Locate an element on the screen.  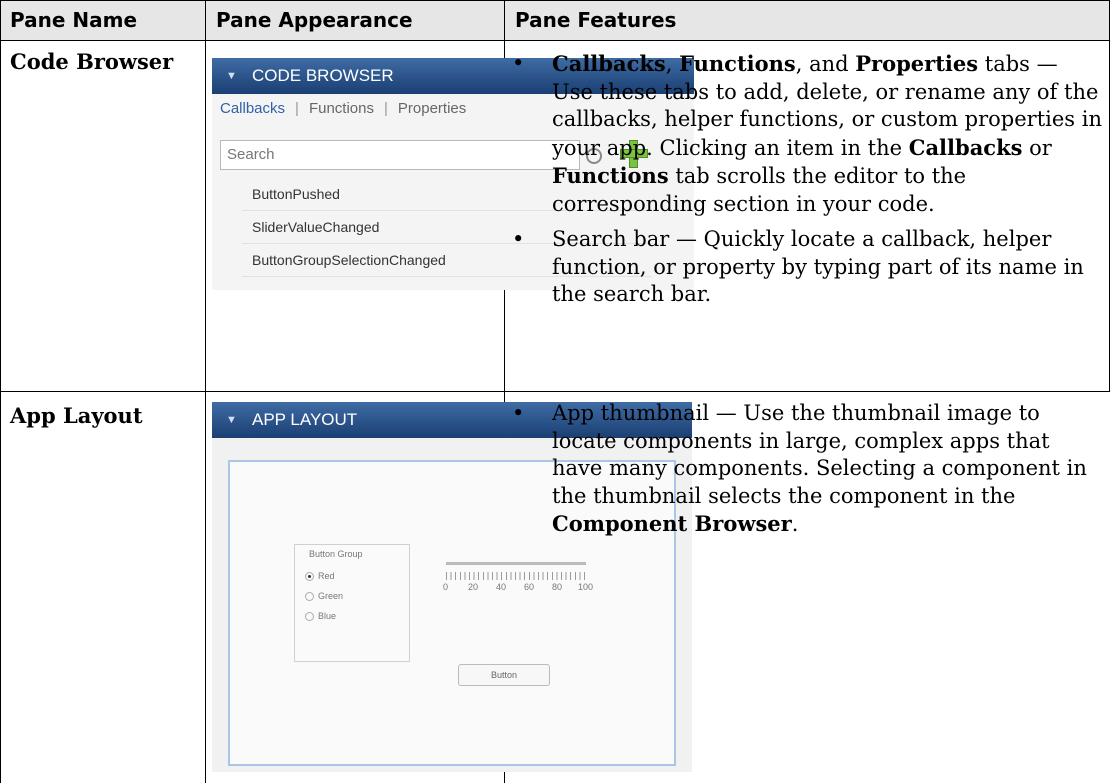
feature-text: . is located at coordinates (795, 524).